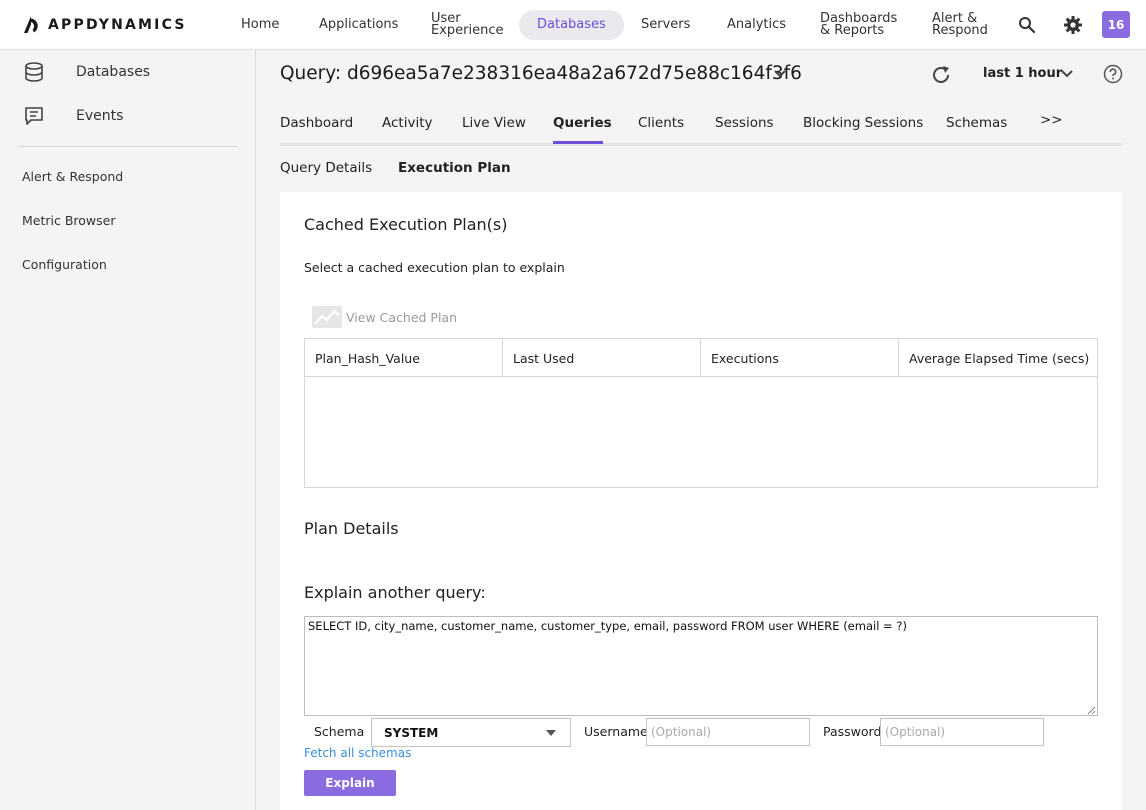 This screenshot has width=1146, height=810. What do you see at coordinates (744, 123) in the screenshot?
I see `tab-sessions: Sessions` at bounding box center [744, 123].